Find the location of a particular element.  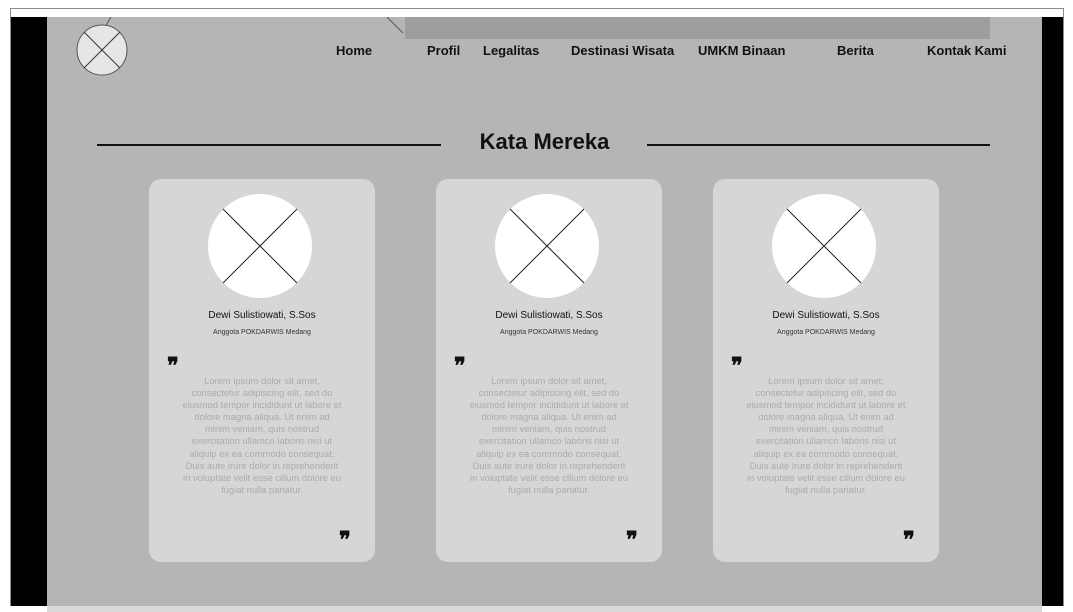

footer-placeholder is located at coordinates (544, 609).